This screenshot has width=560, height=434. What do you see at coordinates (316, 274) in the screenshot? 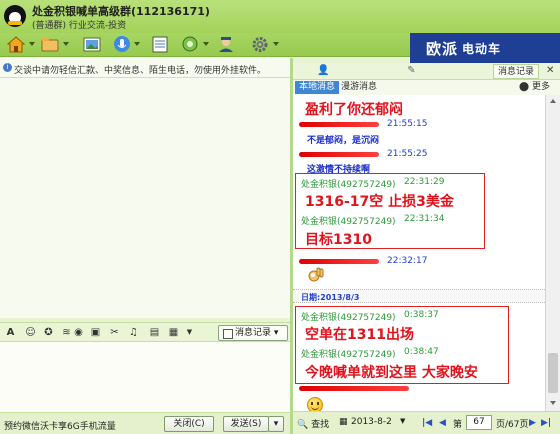
I see `ok-hand-icon` at bounding box center [316, 274].